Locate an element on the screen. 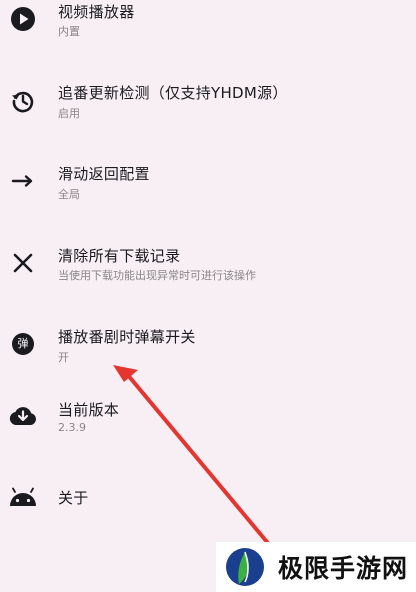  watermark-text: 极限手游网 is located at coordinates (343, 568).